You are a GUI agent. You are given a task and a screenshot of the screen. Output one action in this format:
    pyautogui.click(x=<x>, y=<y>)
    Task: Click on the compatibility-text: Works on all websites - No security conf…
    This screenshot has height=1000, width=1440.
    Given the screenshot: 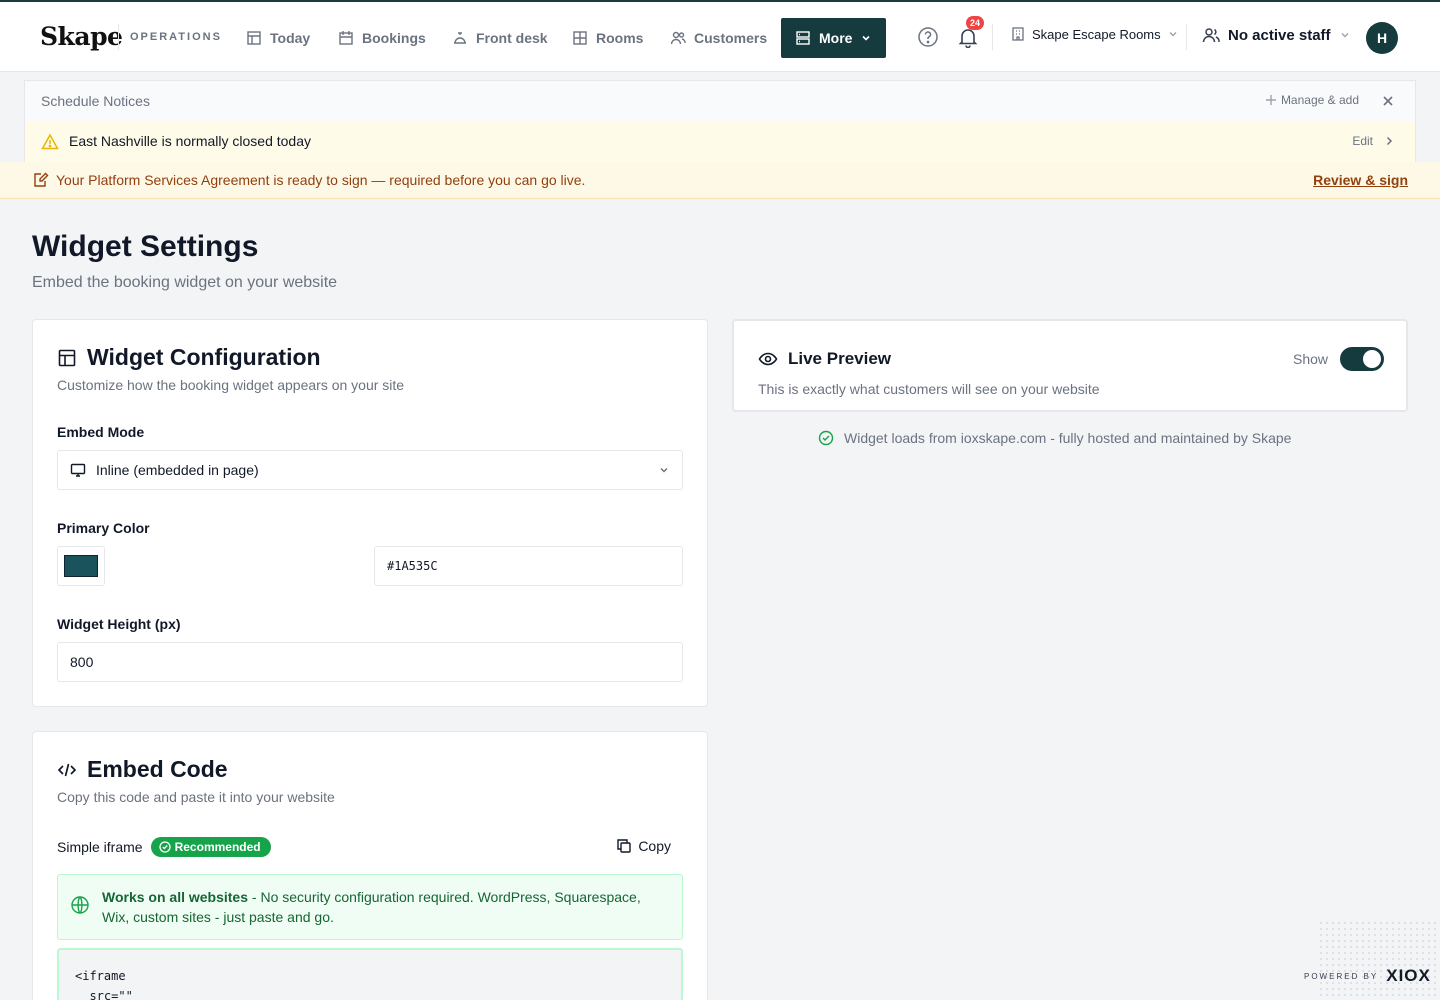 What is the action you would take?
    pyautogui.click(x=382, y=907)
    